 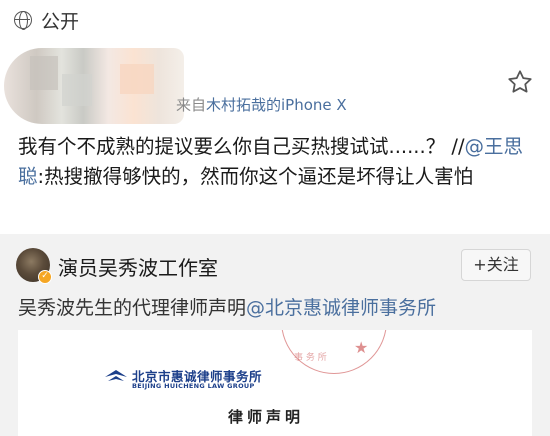 What do you see at coordinates (520, 82) in the screenshot?
I see `star-outline-icon` at bounding box center [520, 82].